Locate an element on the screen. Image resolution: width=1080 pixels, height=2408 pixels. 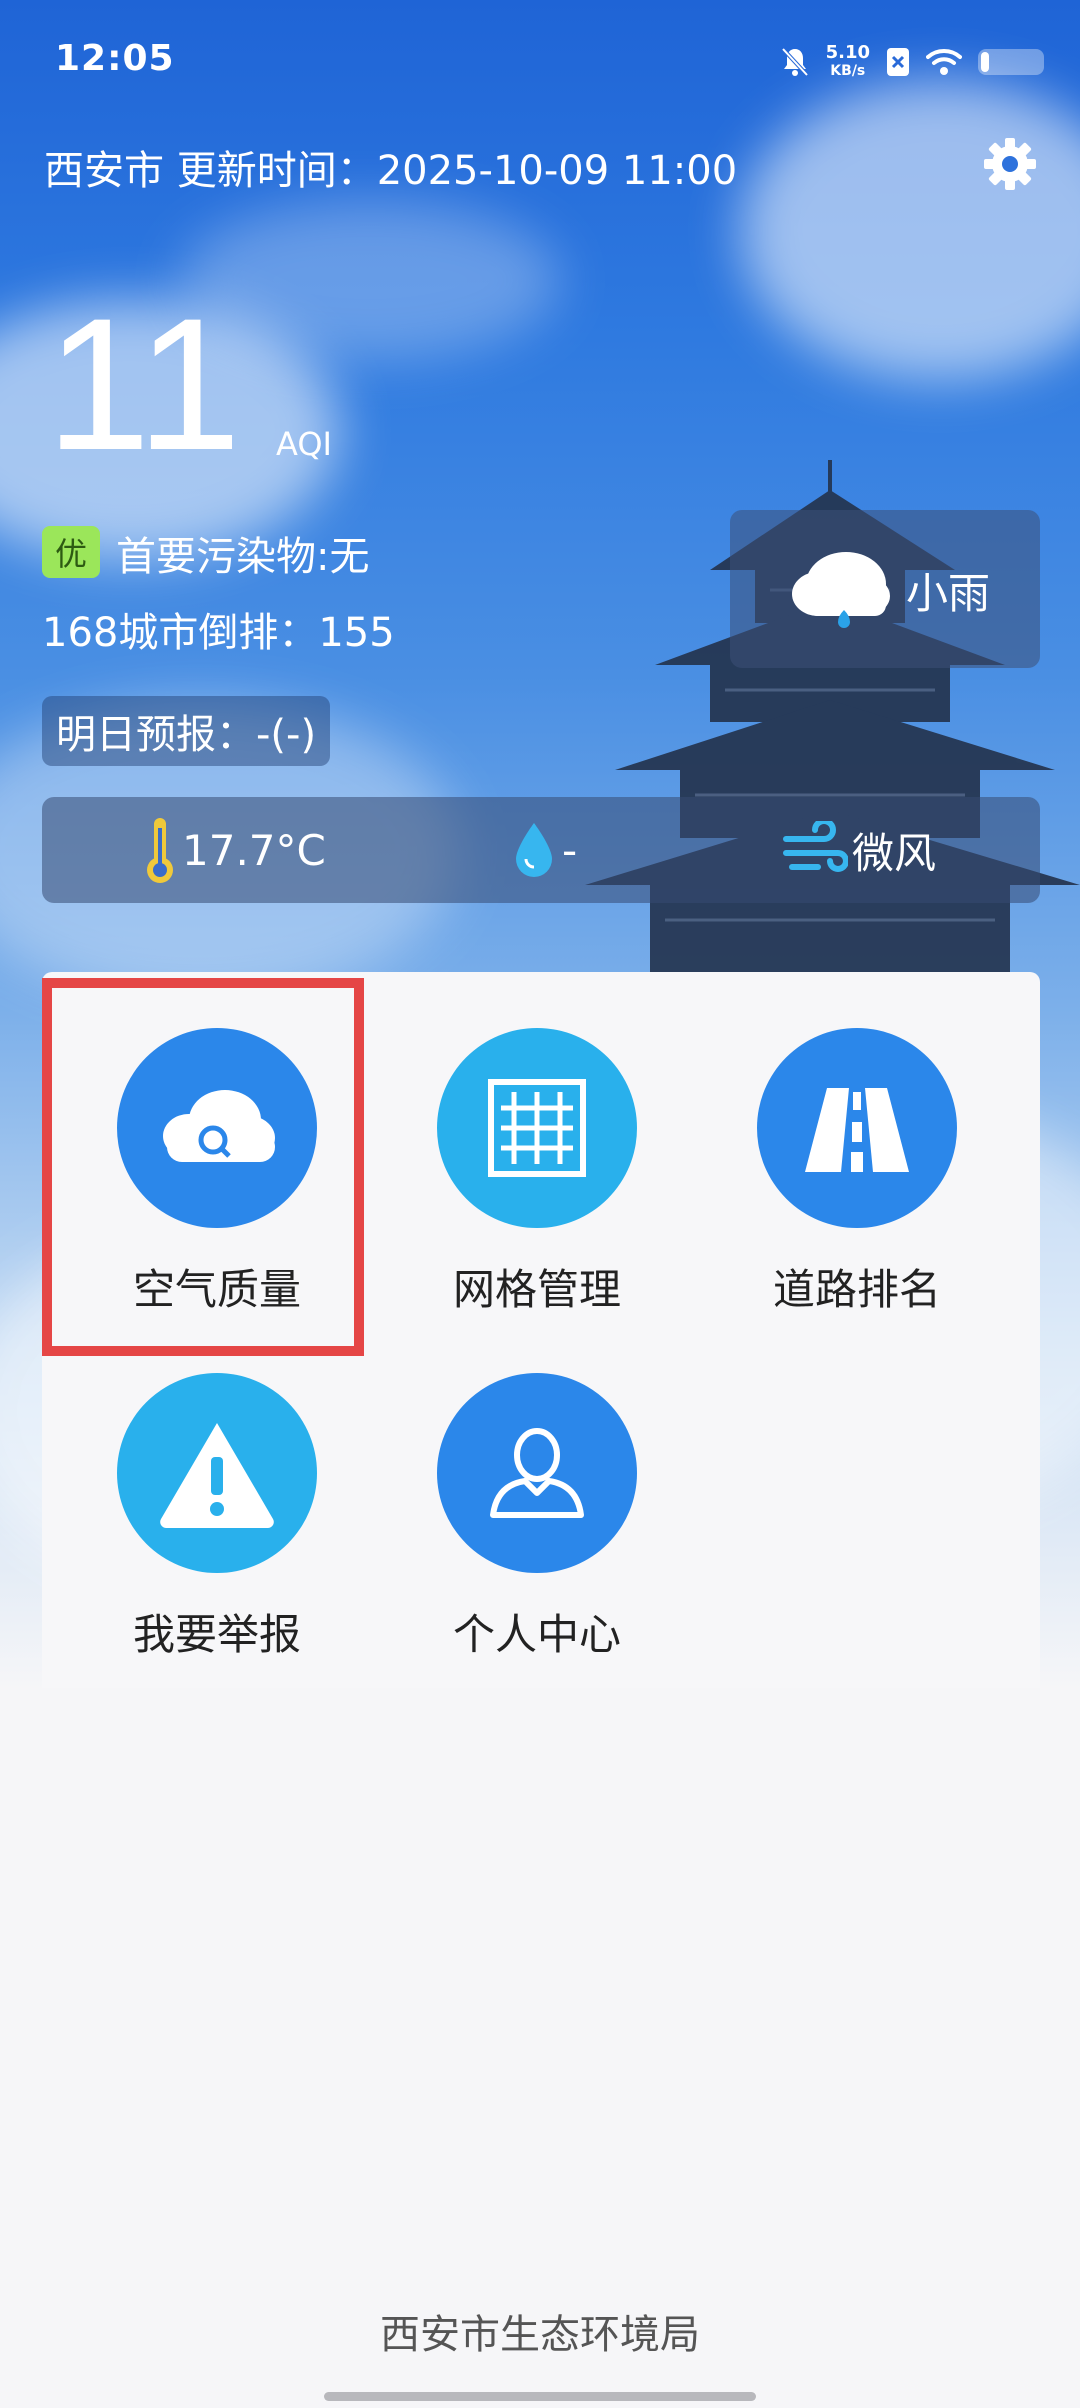
wind-metric: 微风 is located at coordinates (859, 850).